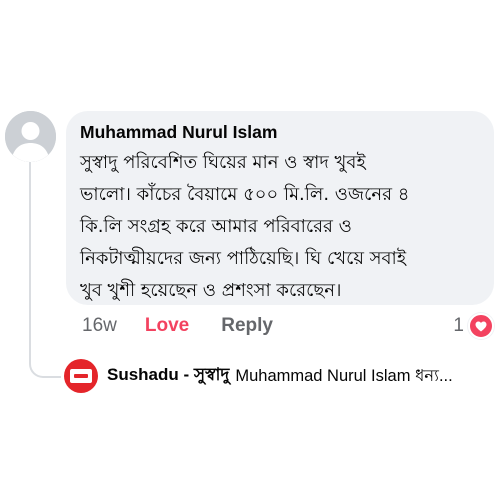 Image resolution: width=500 pixels, height=500 pixels. What do you see at coordinates (167, 326) in the screenshot?
I see `love-reaction-button: Love` at bounding box center [167, 326].